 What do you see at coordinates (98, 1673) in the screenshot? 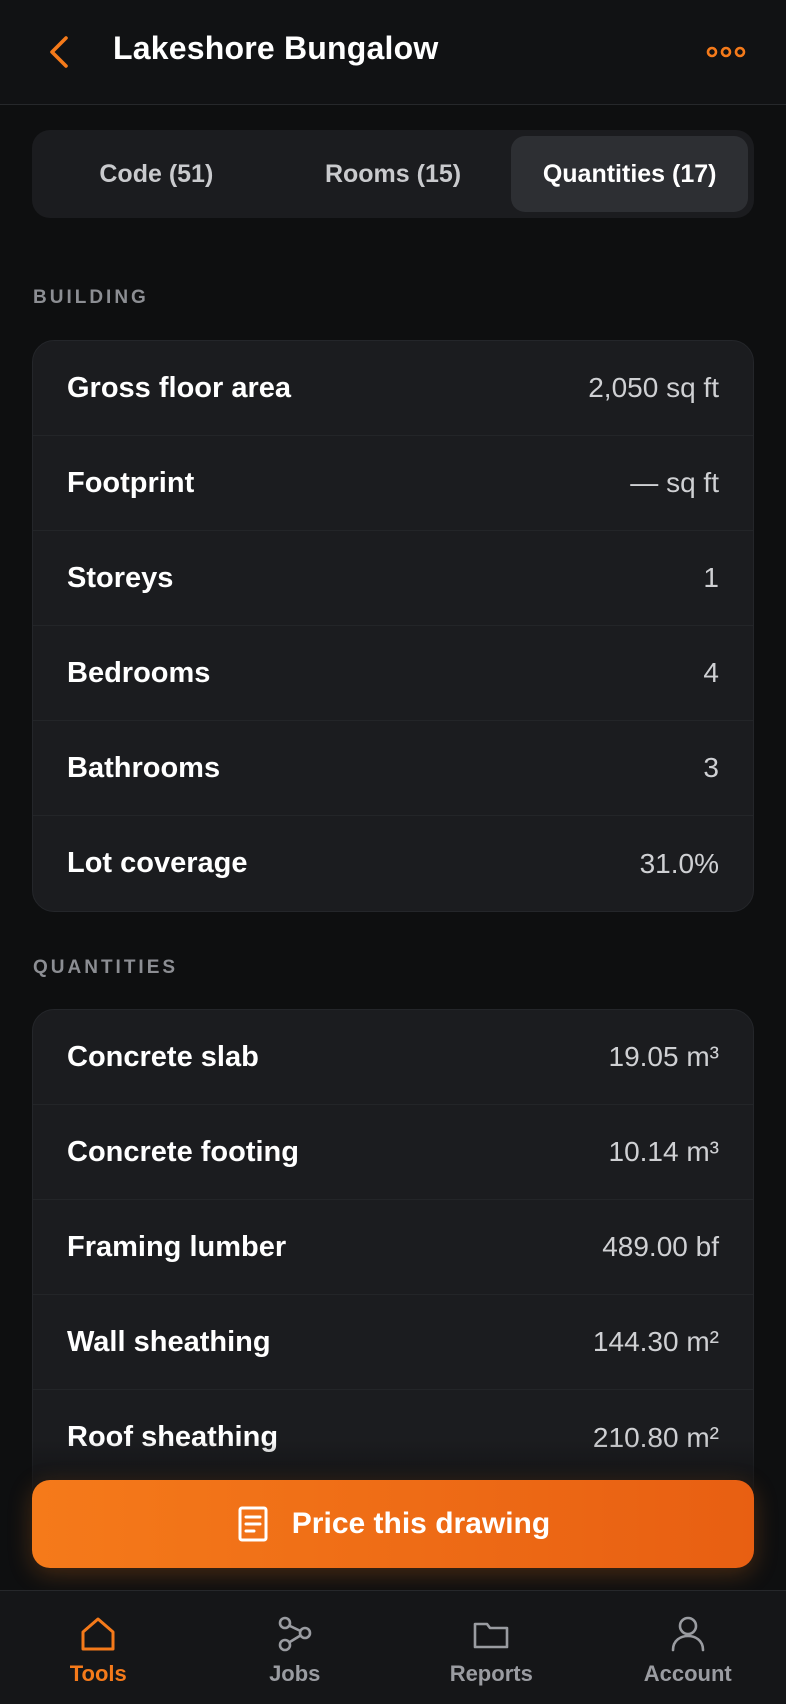
I see `tabbar-label: Tools` at bounding box center [98, 1673].